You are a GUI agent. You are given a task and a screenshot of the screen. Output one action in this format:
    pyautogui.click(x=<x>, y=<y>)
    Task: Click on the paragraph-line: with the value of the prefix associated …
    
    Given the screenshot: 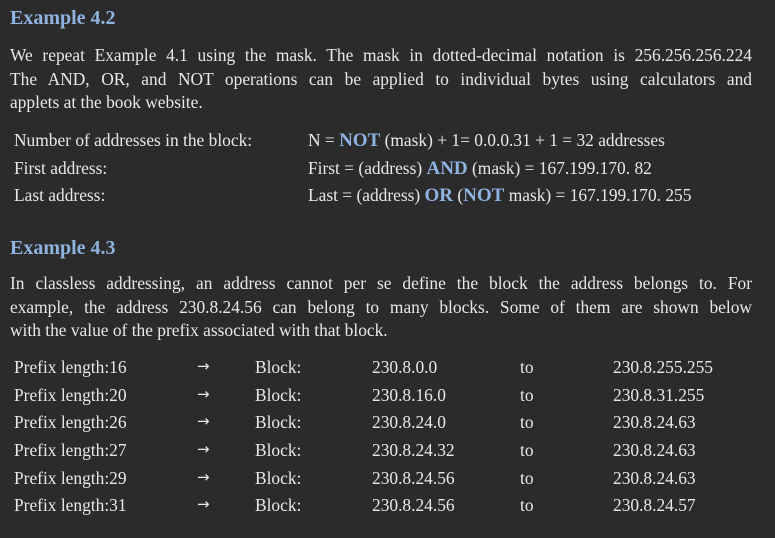 What is the action you would take?
    pyautogui.click(x=199, y=330)
    